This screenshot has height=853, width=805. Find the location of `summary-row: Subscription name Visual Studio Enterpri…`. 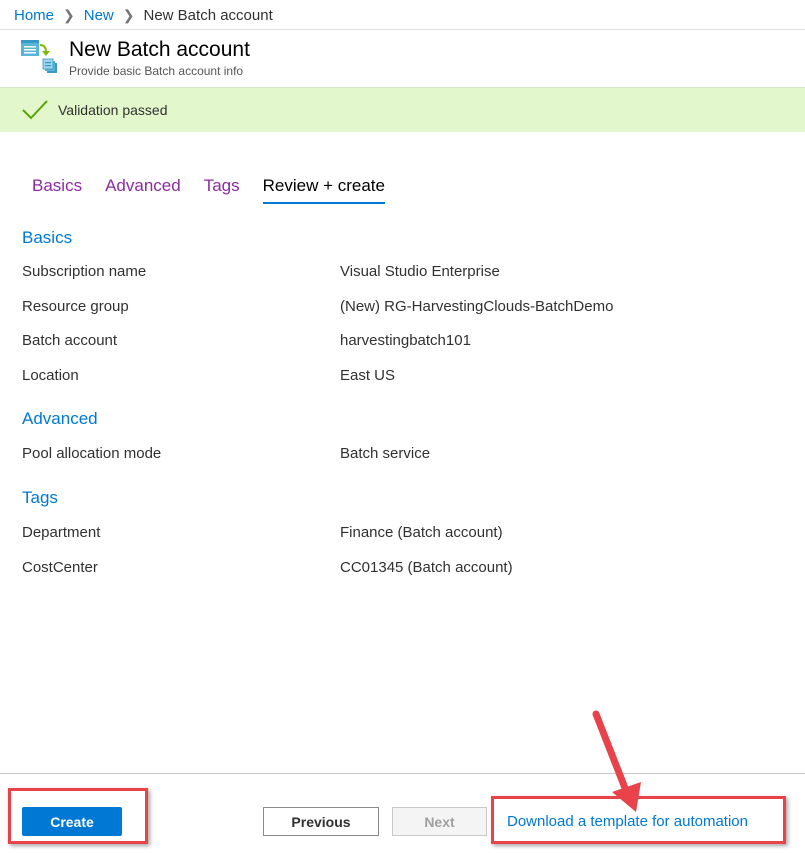

summary-row: Subscription name Visual Studio Enterpri… is located at coordinates (372, 271).